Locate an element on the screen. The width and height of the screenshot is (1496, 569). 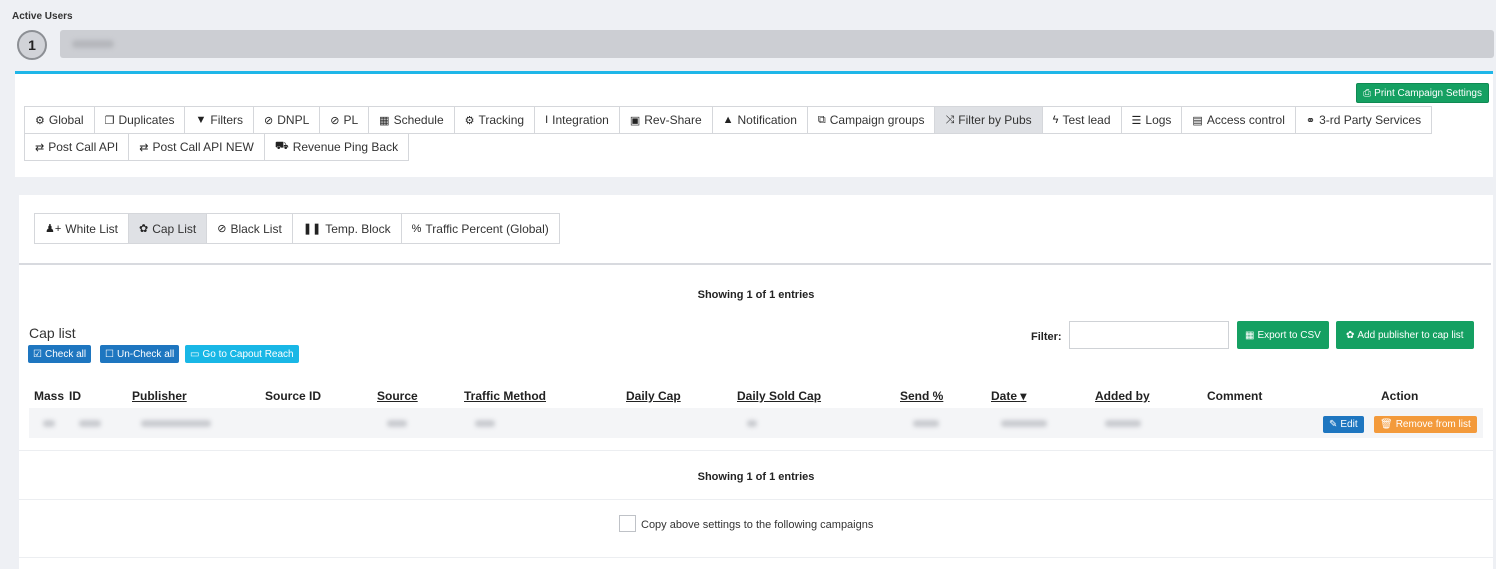
subtab-temp-block: ❚❚ Temp. Block is located at coordinates (346, 228).